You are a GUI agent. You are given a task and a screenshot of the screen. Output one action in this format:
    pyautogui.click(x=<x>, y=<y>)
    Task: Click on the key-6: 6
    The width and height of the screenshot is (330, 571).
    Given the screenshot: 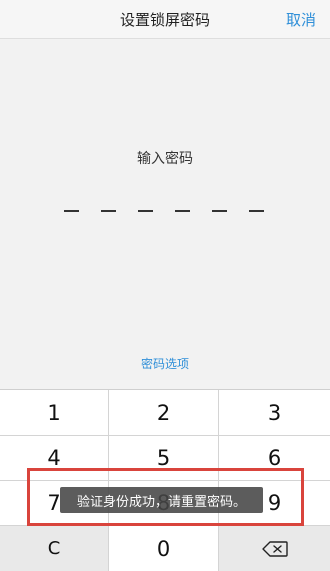 What is the action you would take?
    pyautogui.click(x=274, y=458)
    